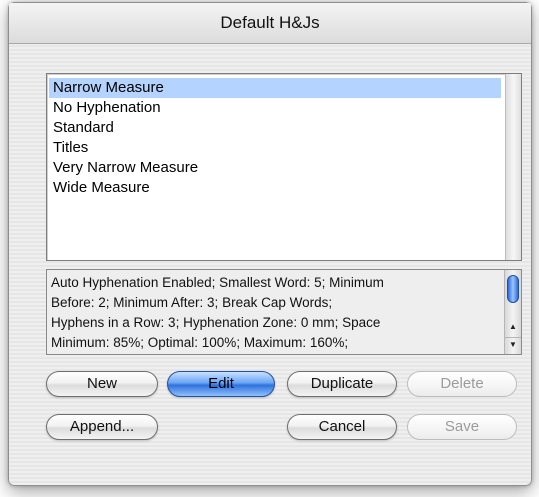 The width and height of the screenshot is (539, 497). What do you see at coordinates (513, 167) in the screenshot?
I see `list-scrollbar` at bounding box center [513, 167].